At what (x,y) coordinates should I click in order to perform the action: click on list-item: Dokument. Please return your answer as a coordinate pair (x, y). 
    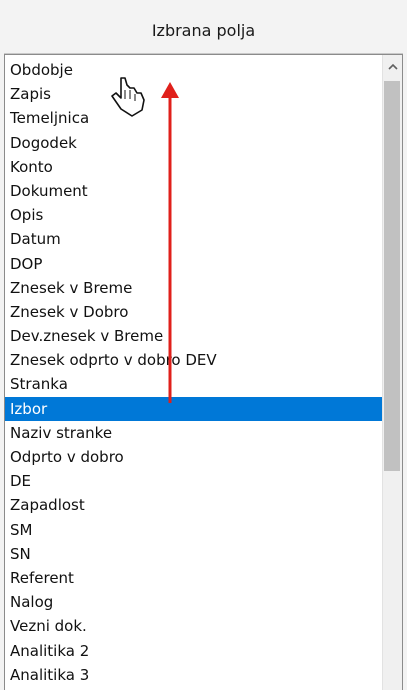
    Looking at the image, I should click on (194, 191).